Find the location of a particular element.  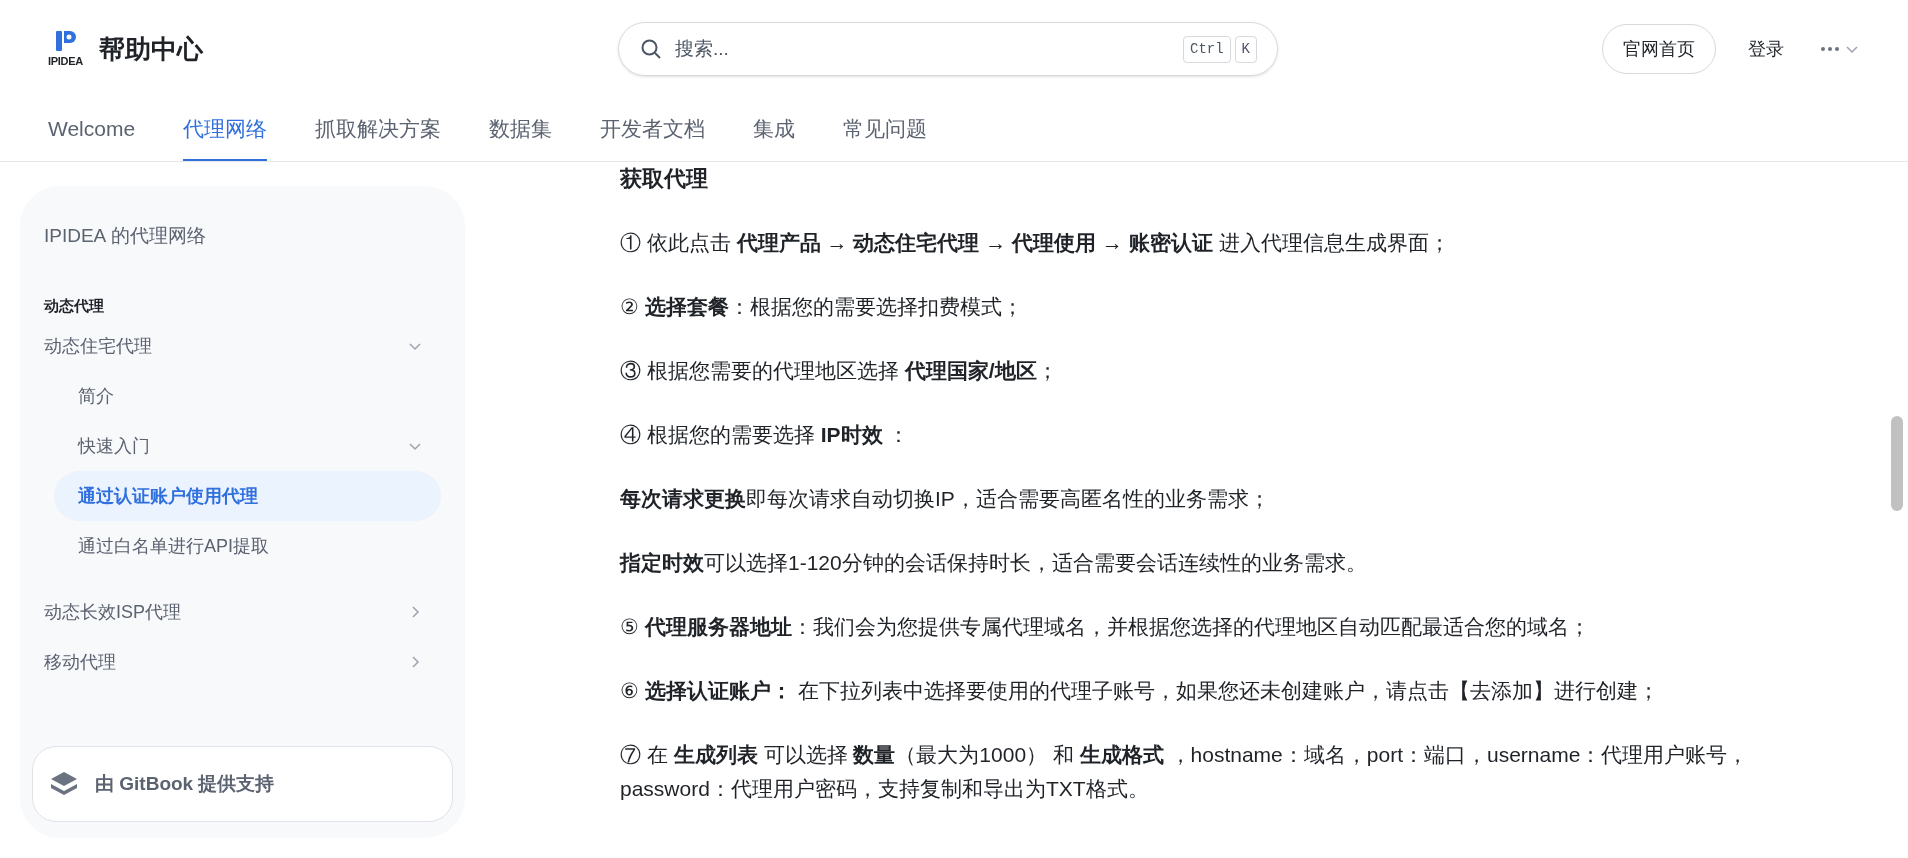

nav-tab: 数据集 is located at coordinates (521, 129).